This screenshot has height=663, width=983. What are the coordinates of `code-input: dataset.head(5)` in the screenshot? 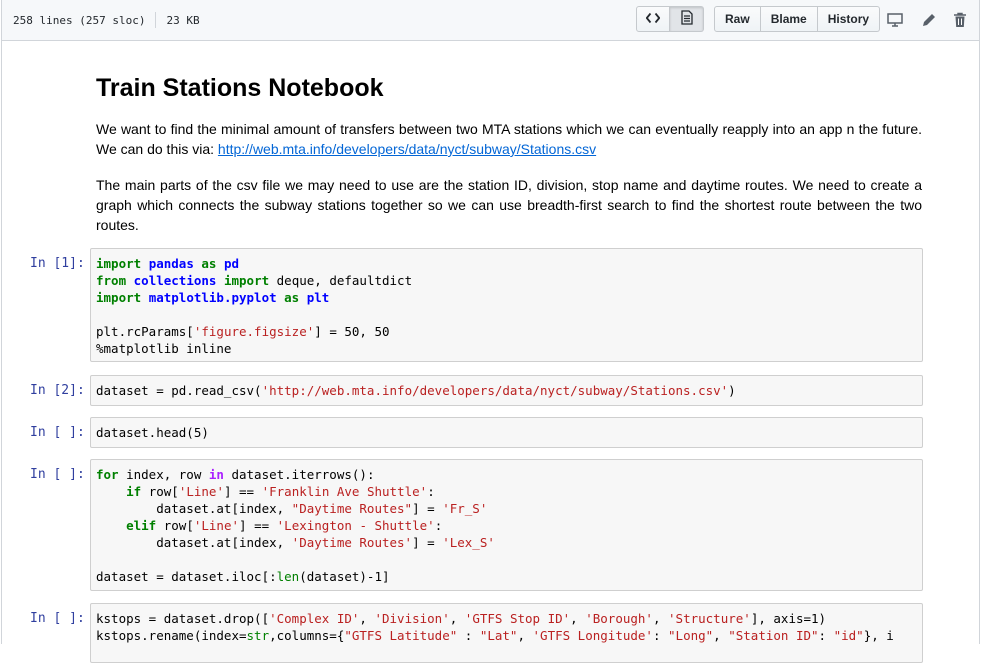 It's located at (152, 432).